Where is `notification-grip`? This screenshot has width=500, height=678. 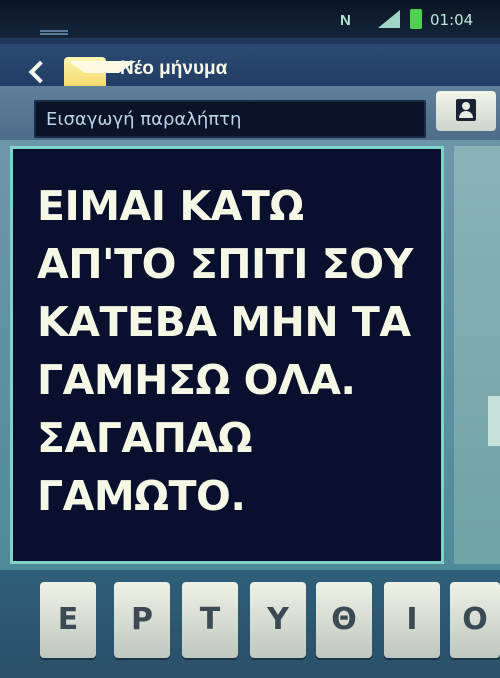 notification-grip is located at coordinates (54, 32).